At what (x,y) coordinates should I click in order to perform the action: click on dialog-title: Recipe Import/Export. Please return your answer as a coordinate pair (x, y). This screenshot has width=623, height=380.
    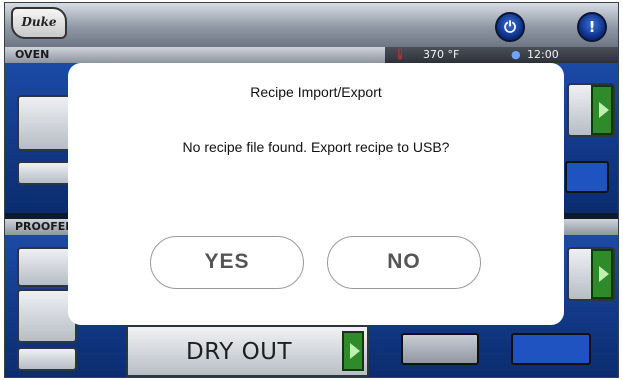
    Looking at the image, I should click on (316, 92).